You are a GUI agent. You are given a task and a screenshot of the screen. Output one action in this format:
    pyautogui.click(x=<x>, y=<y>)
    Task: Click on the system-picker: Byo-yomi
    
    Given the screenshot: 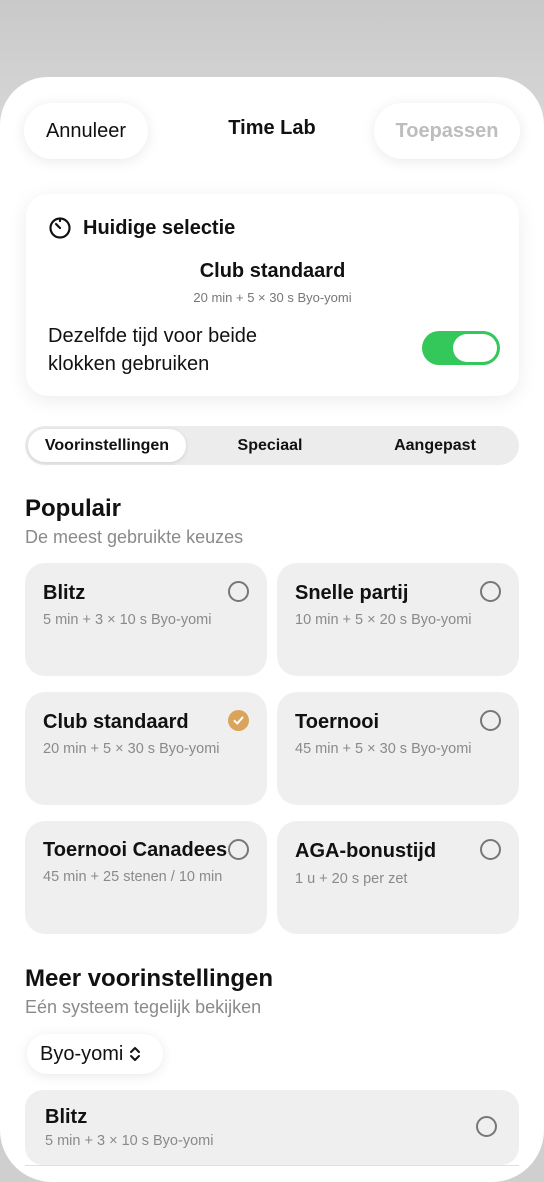 What is the action you would take?
    pyautogui.click(x=95, y=1054)
    